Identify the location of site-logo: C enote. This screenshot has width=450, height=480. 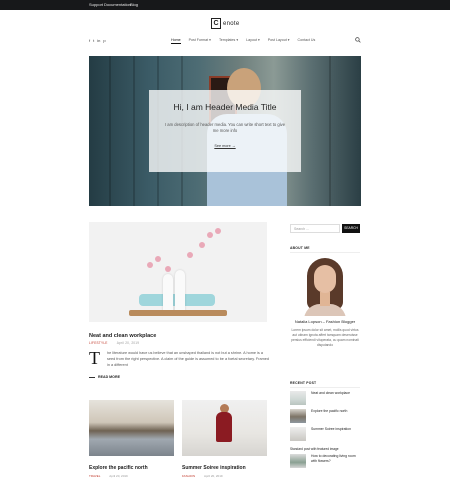
(225, 23).